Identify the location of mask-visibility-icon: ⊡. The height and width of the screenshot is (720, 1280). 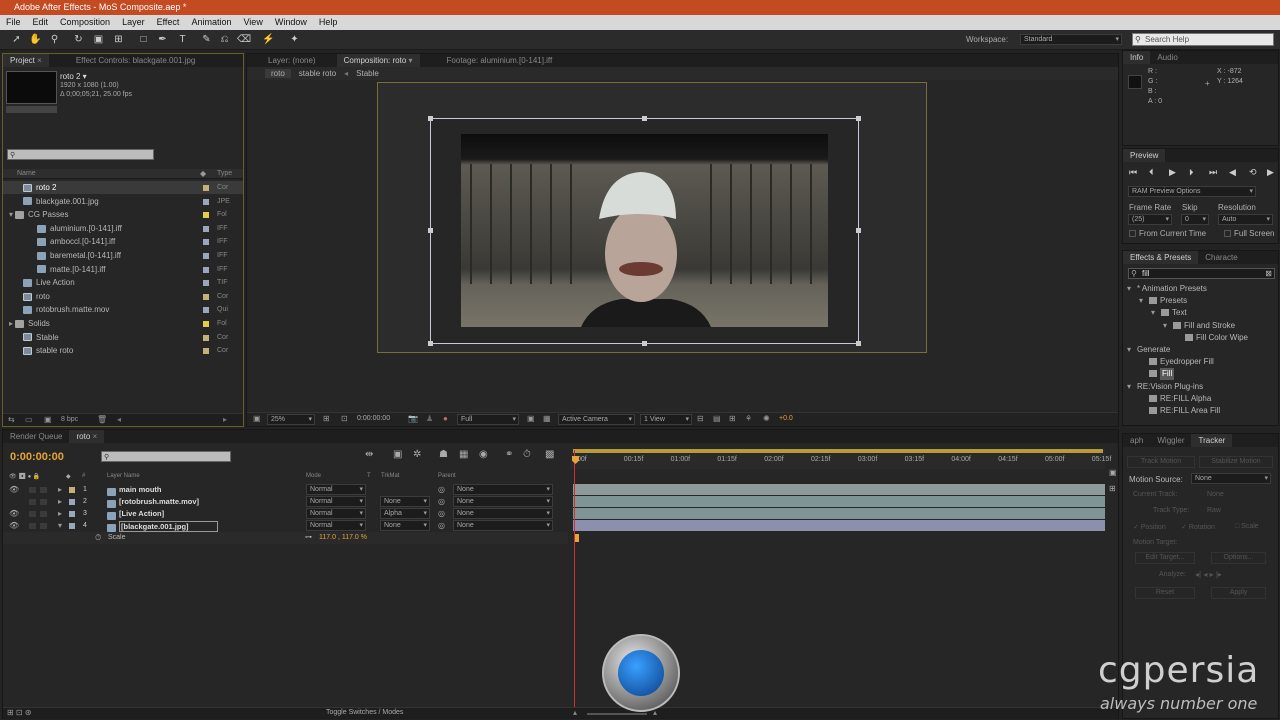
(344, 418).